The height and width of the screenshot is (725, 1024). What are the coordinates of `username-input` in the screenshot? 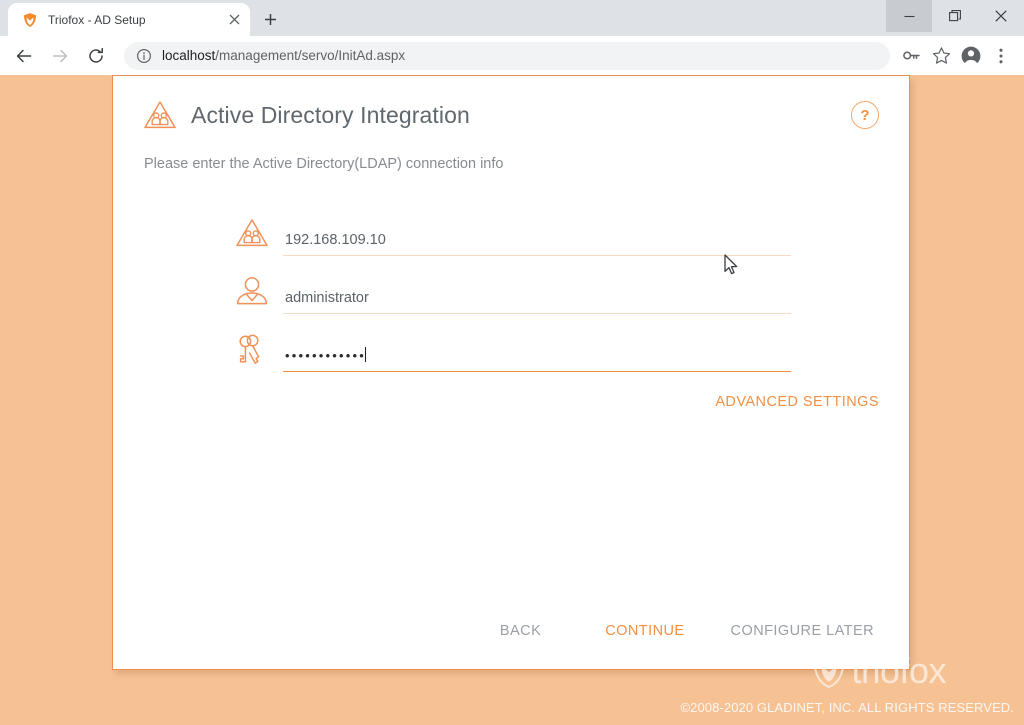 It's located at (538, 298).